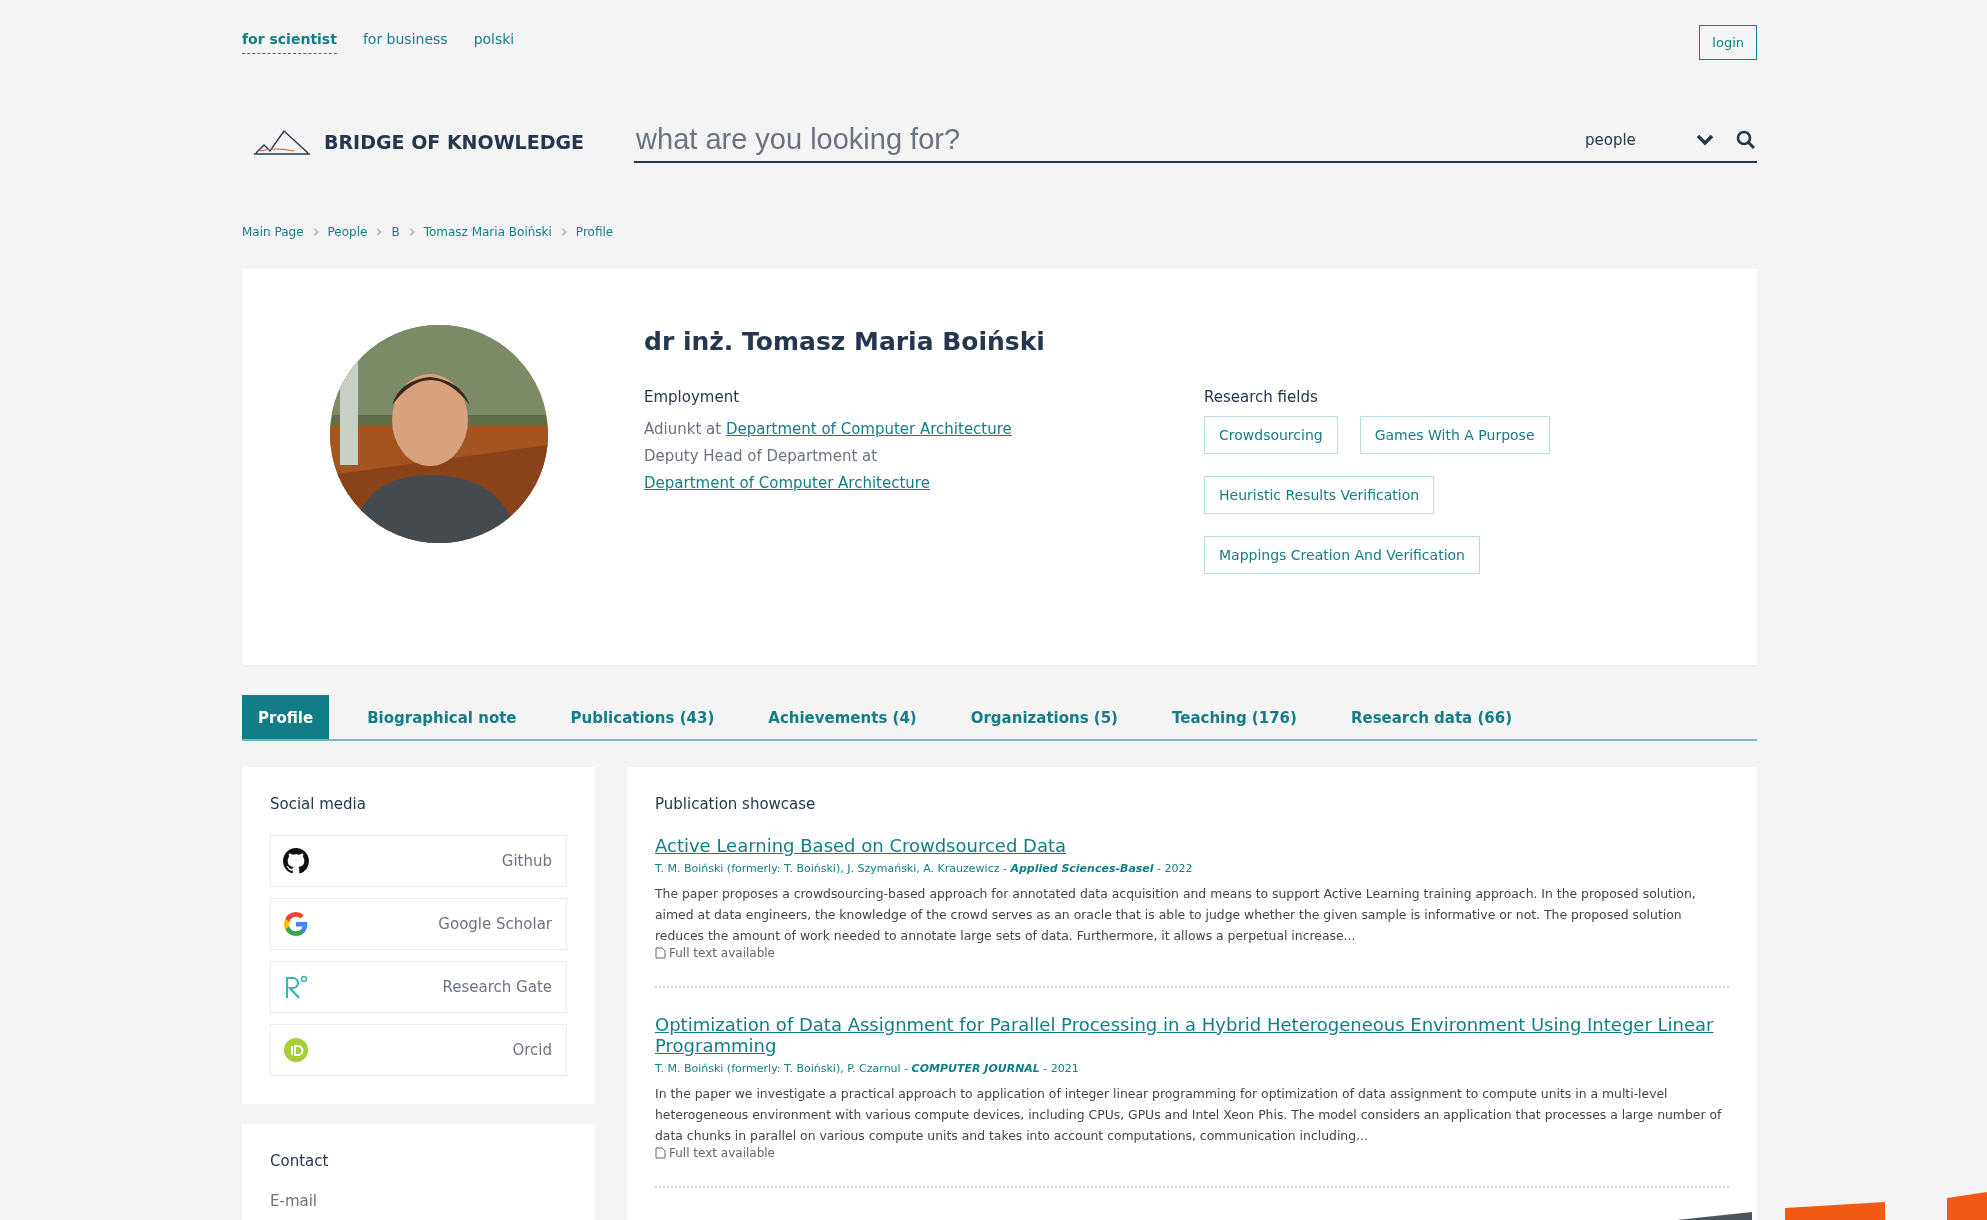  What do you see at coordinates (300, 1161) in the screenshot?
I see `panel-title: Contact` at bounding box center [300, 1161].